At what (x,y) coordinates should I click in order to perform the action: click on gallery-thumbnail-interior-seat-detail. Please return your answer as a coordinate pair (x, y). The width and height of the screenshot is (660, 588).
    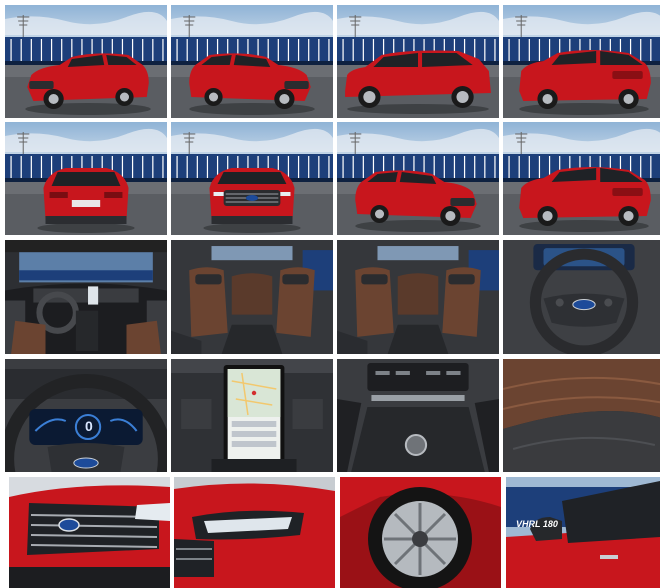
    Looking at the image, I should click on (581, 415).